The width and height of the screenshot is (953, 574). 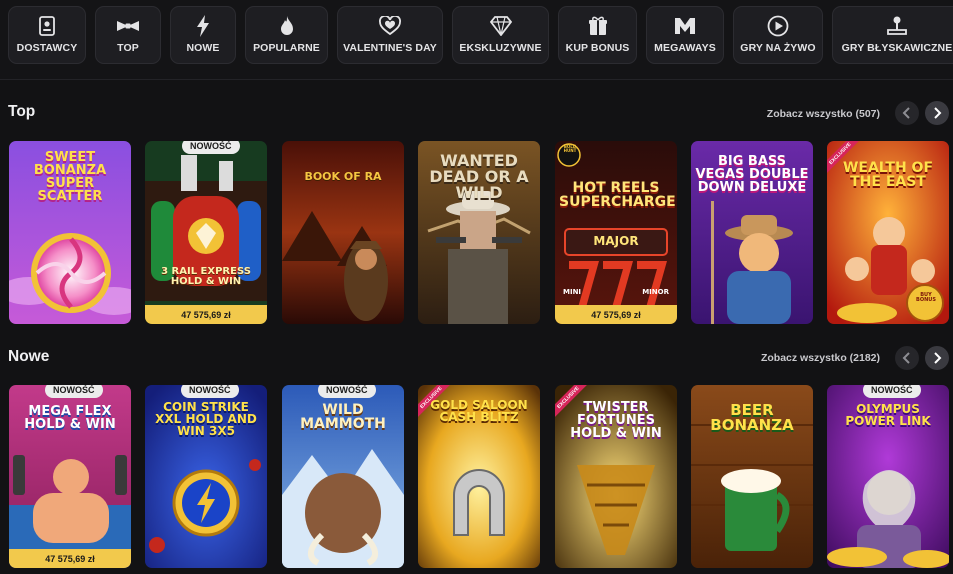 I want to click on category-label: MEGAWAYS, so click(x=685, y=48).